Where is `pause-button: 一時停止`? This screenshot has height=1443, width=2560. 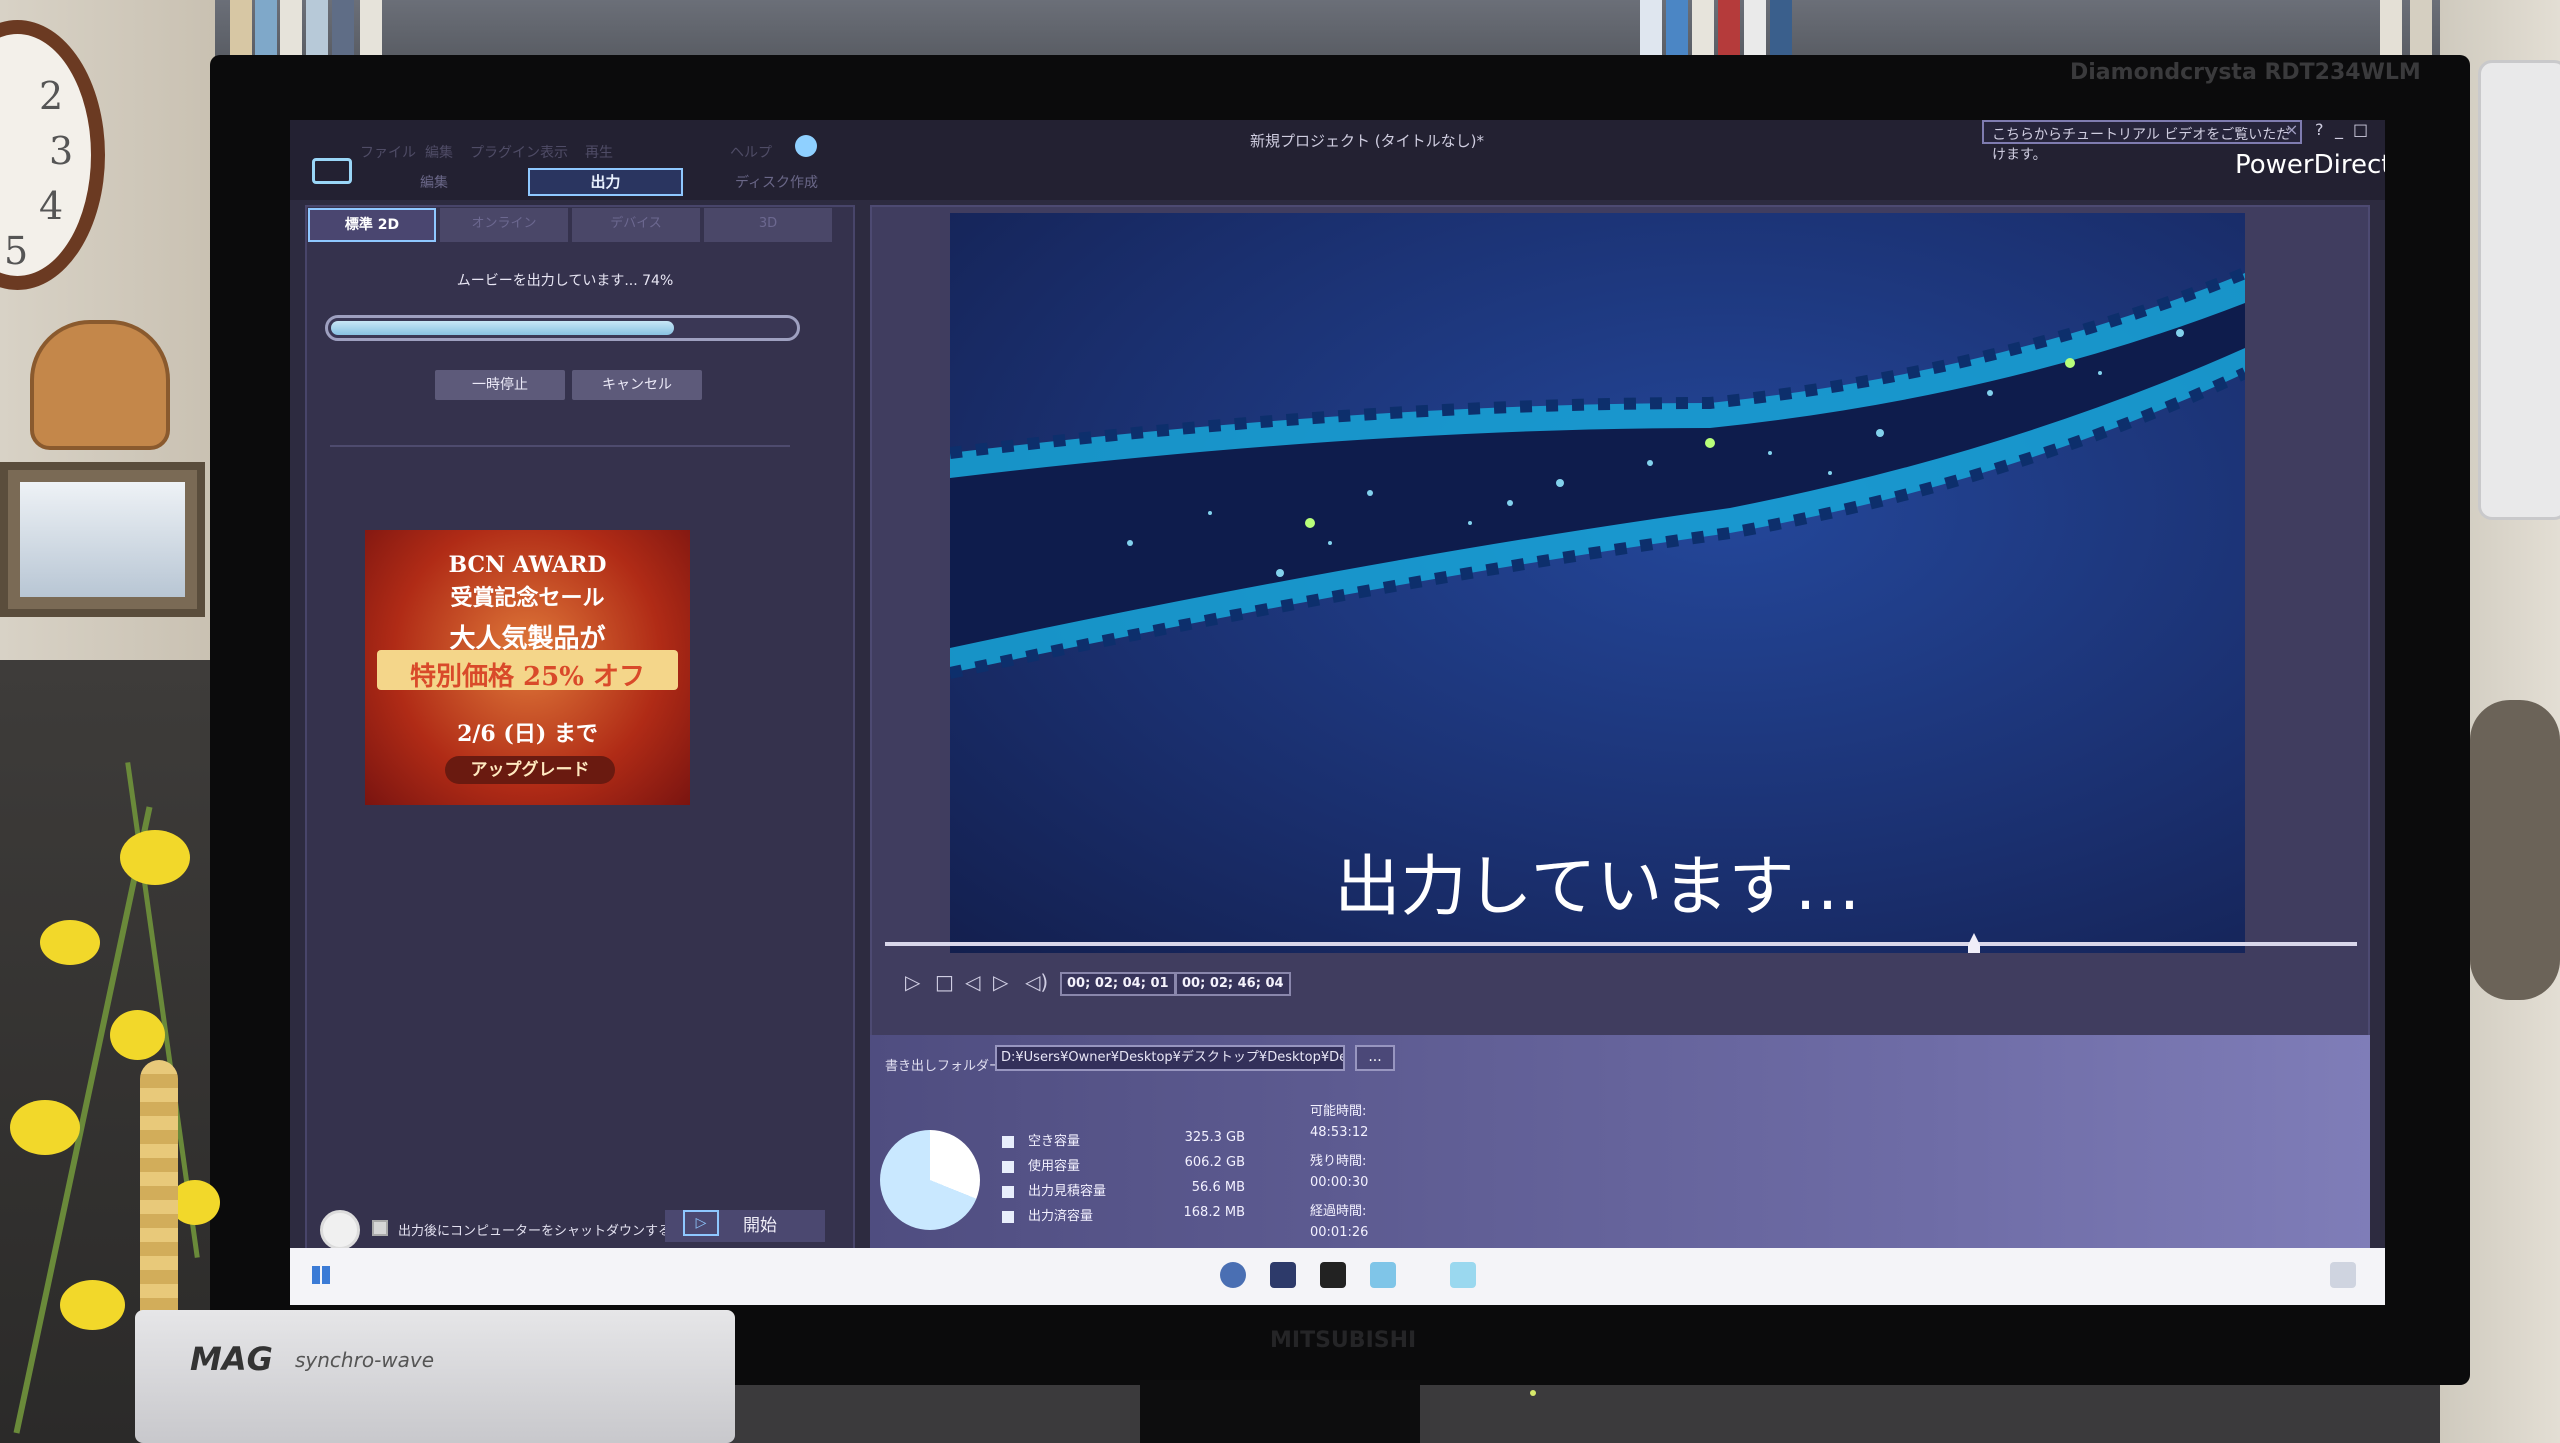 pause-button: 一時停止 is located at coordinates (500, 385).